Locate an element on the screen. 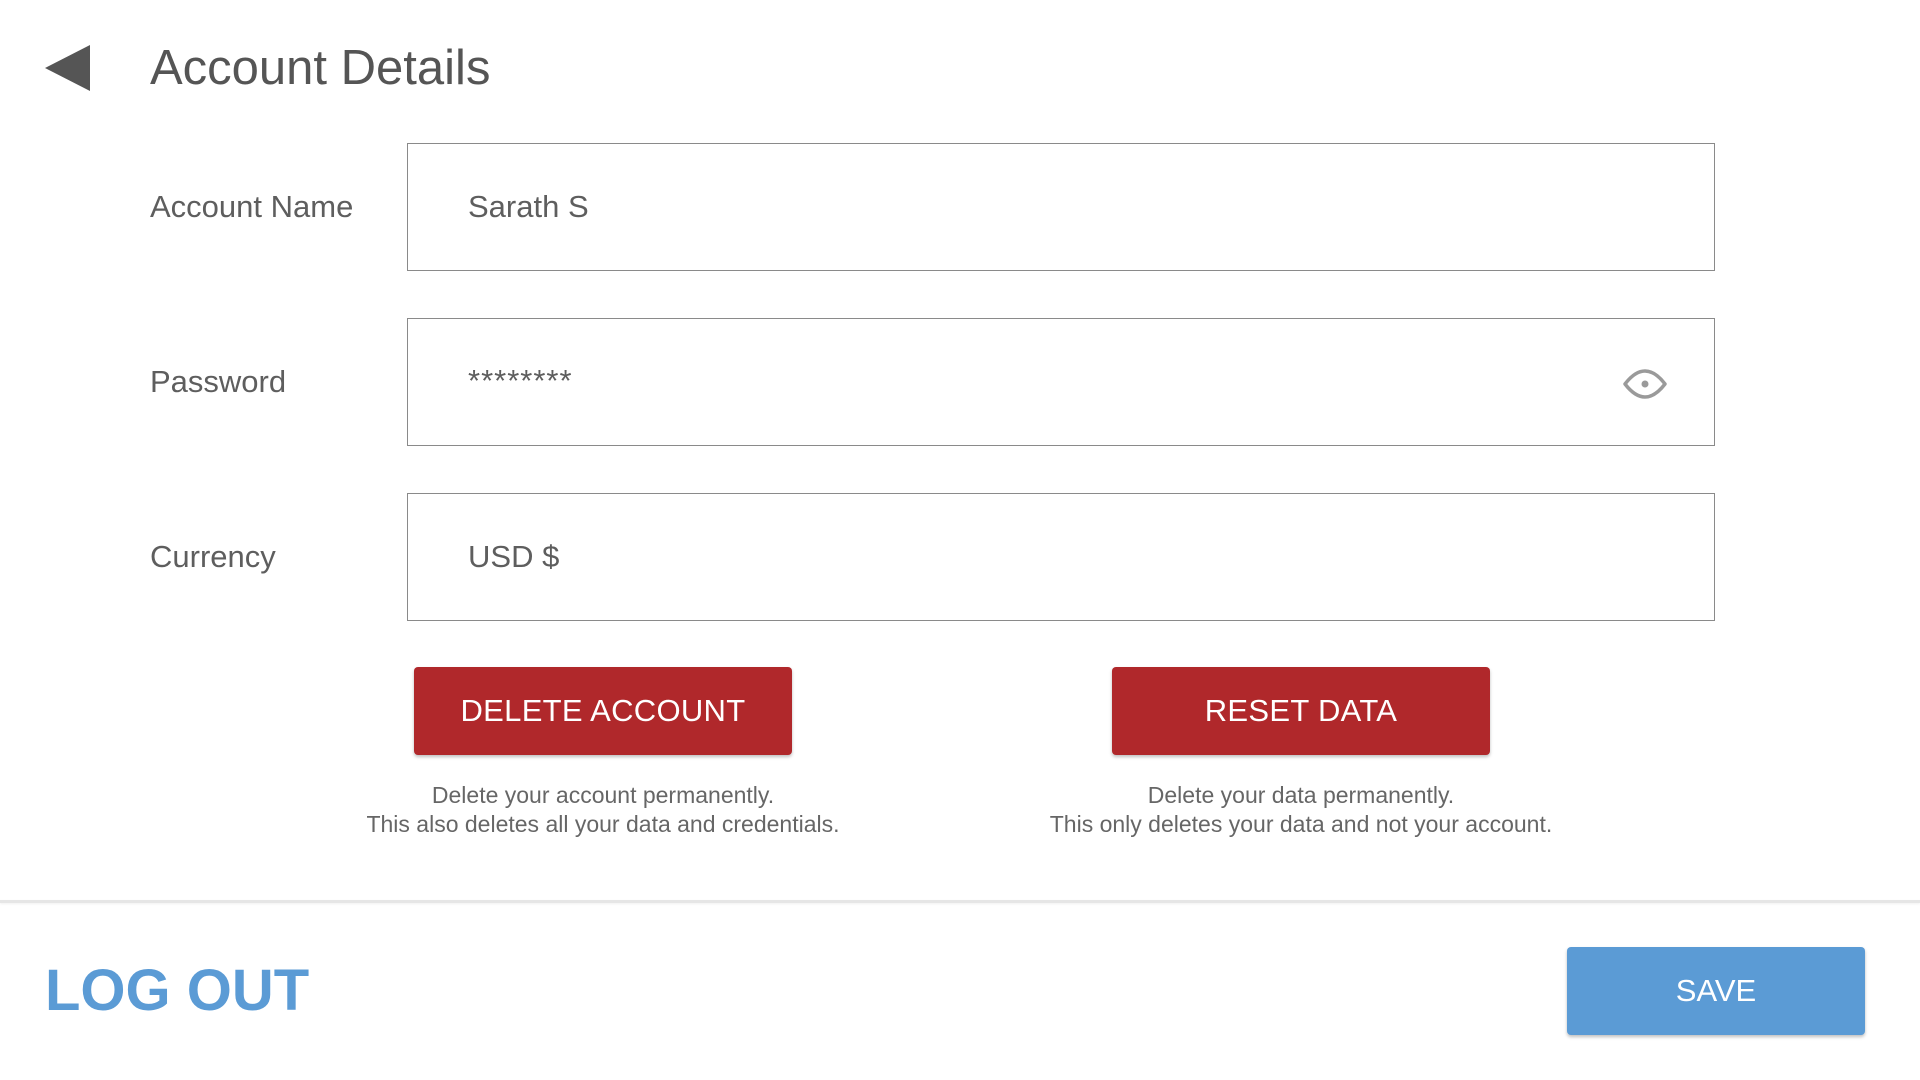 The width and height of the screenshot is (1920, 1080). page-title: Account Details is located at coordinates (320, 68).